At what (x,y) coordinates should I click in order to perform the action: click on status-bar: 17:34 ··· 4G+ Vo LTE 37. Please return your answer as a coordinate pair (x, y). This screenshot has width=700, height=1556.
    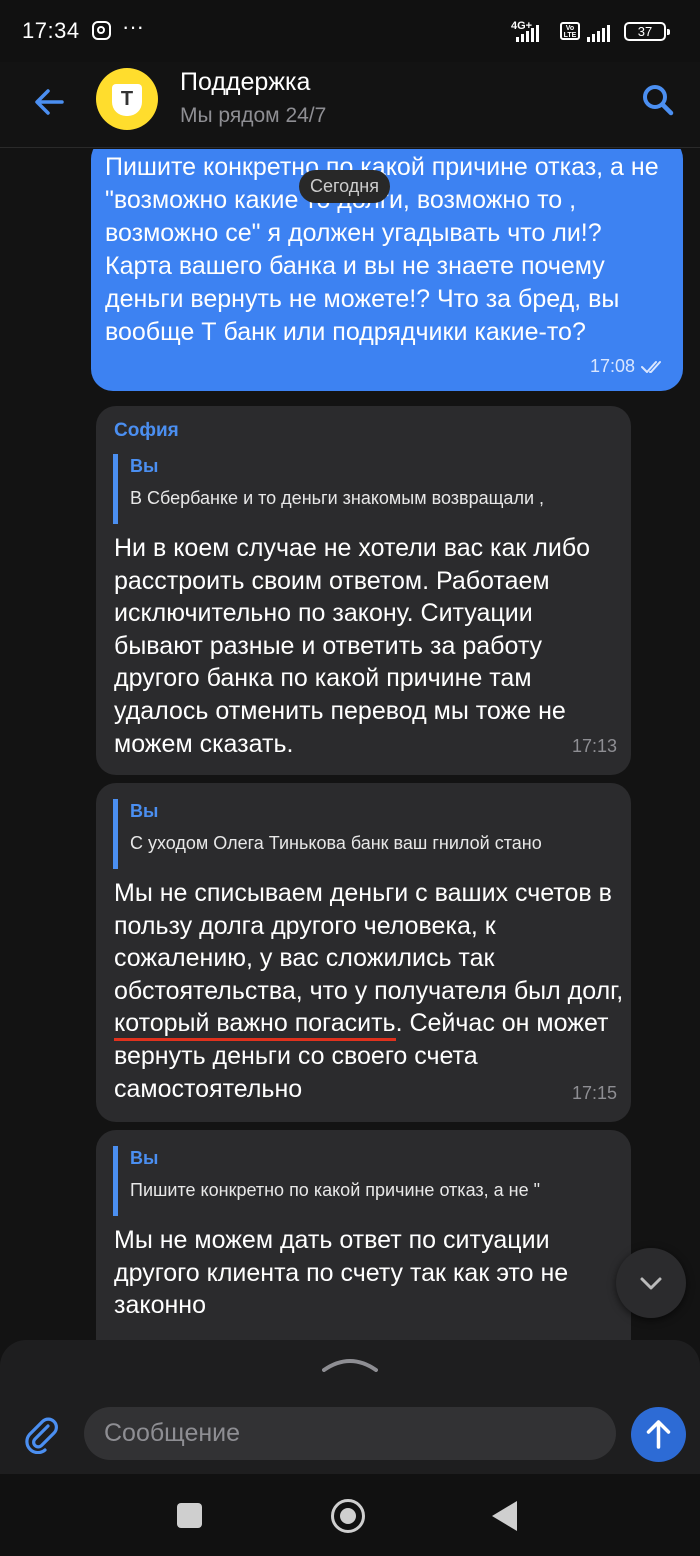
    Looking at the image, I should click on (350, 31).